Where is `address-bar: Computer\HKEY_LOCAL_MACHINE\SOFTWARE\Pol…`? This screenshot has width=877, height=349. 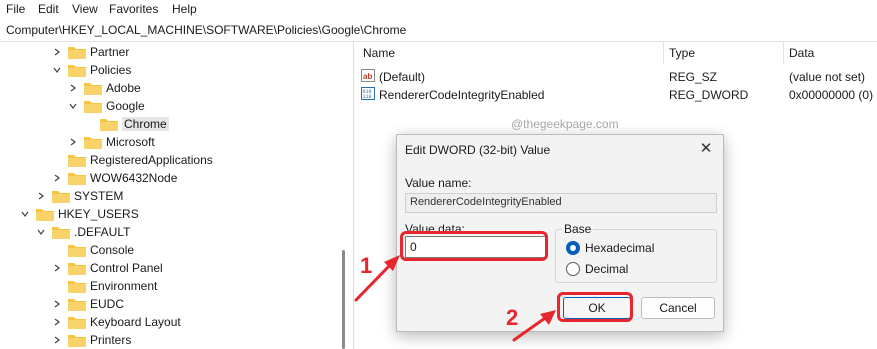
address-bar: Computer\HKEY_LOCAL_MACHINE\SOFTWARE\Pol… is located at coordinates (438, 31).